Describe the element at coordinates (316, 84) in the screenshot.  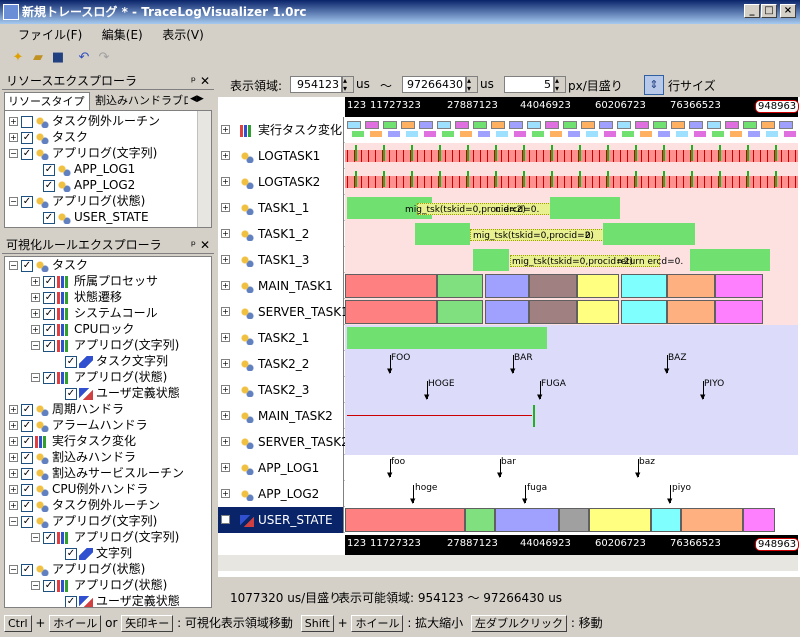
I see `range-from-input: 954123` at that location.